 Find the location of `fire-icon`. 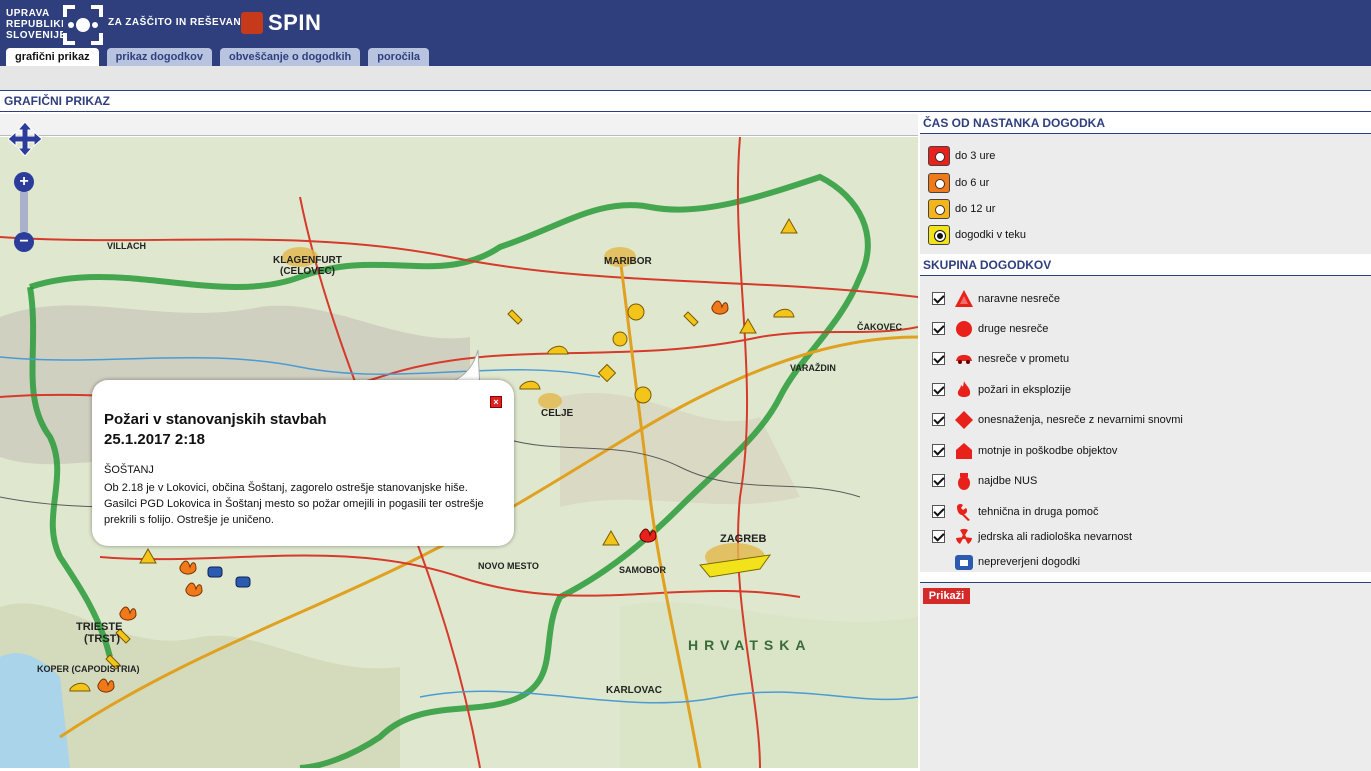

fire-icon is located at coordinates (964, 389).